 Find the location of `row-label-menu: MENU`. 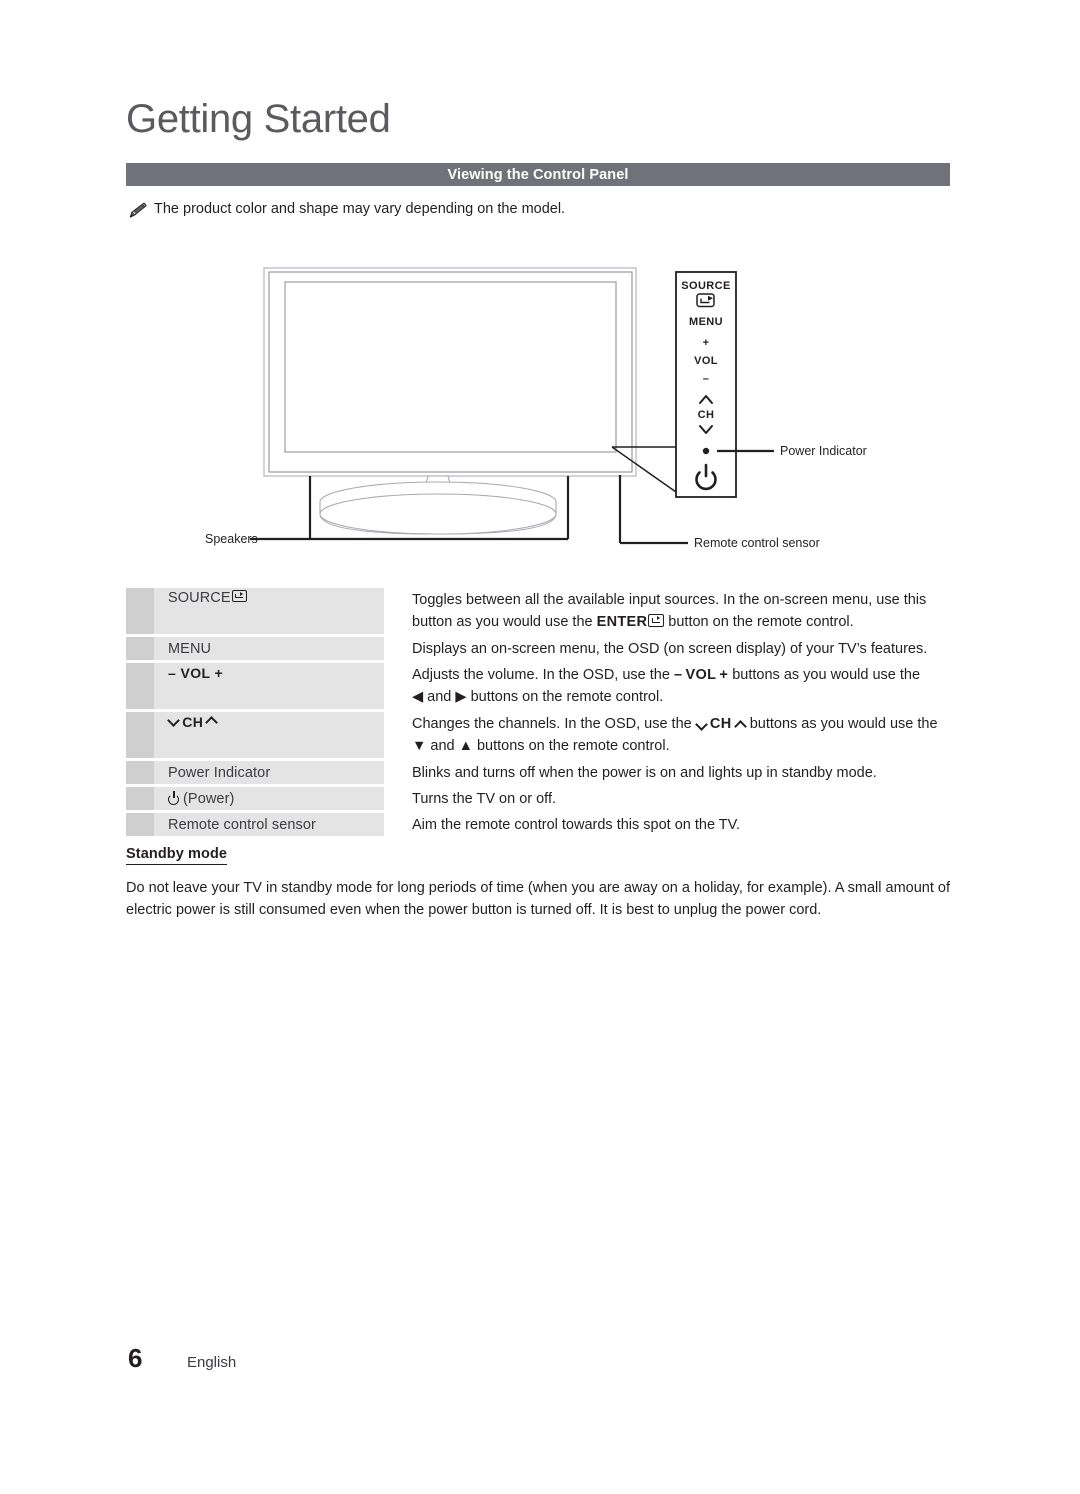

row-label-menu: MENU is located at coordinates (269, 648).